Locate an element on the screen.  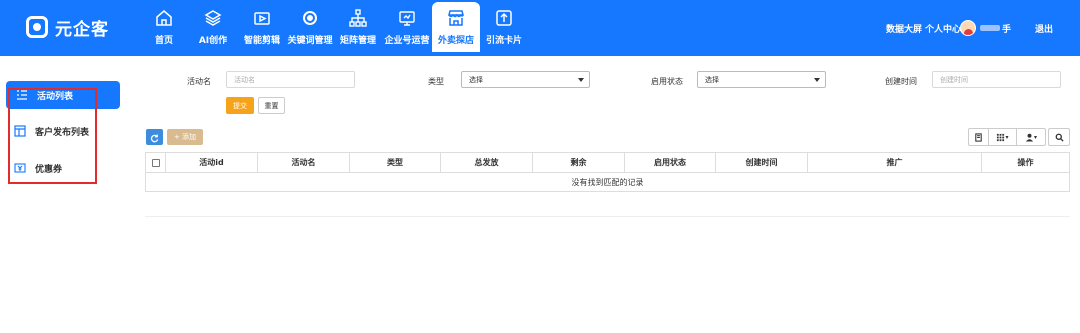
search-tool is located at coordinates (1059, 137).